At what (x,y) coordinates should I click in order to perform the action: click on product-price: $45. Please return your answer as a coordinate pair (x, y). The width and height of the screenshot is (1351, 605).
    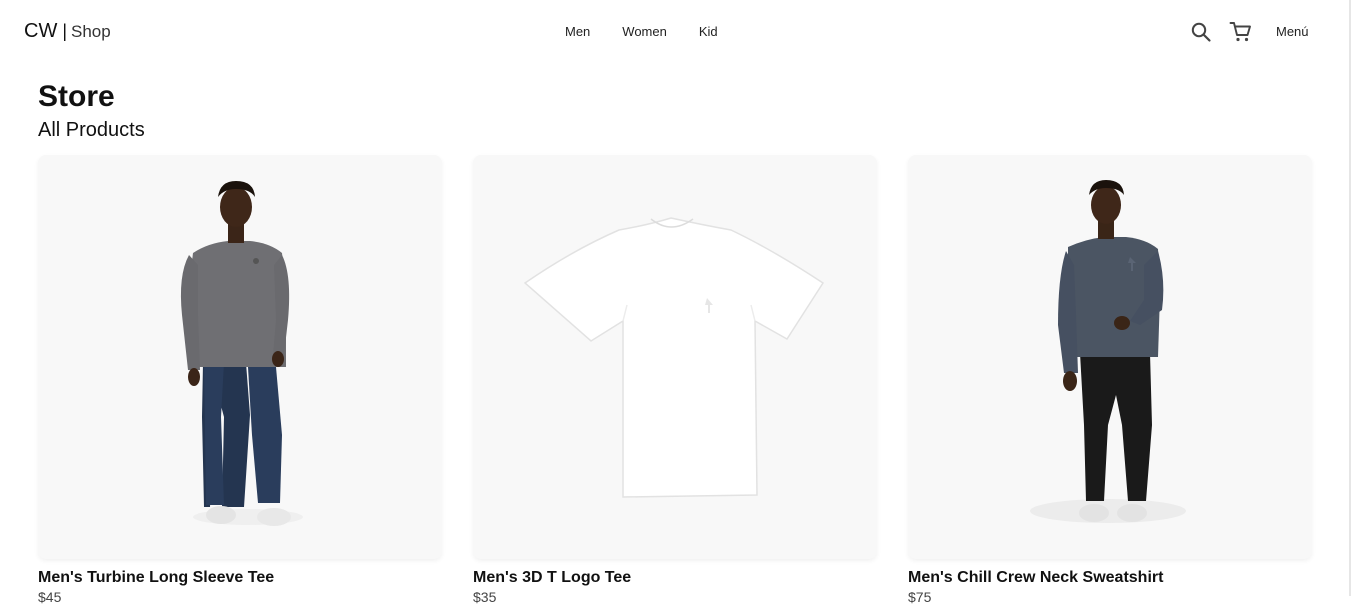
    Looking at the image, I should click on (50, 597).